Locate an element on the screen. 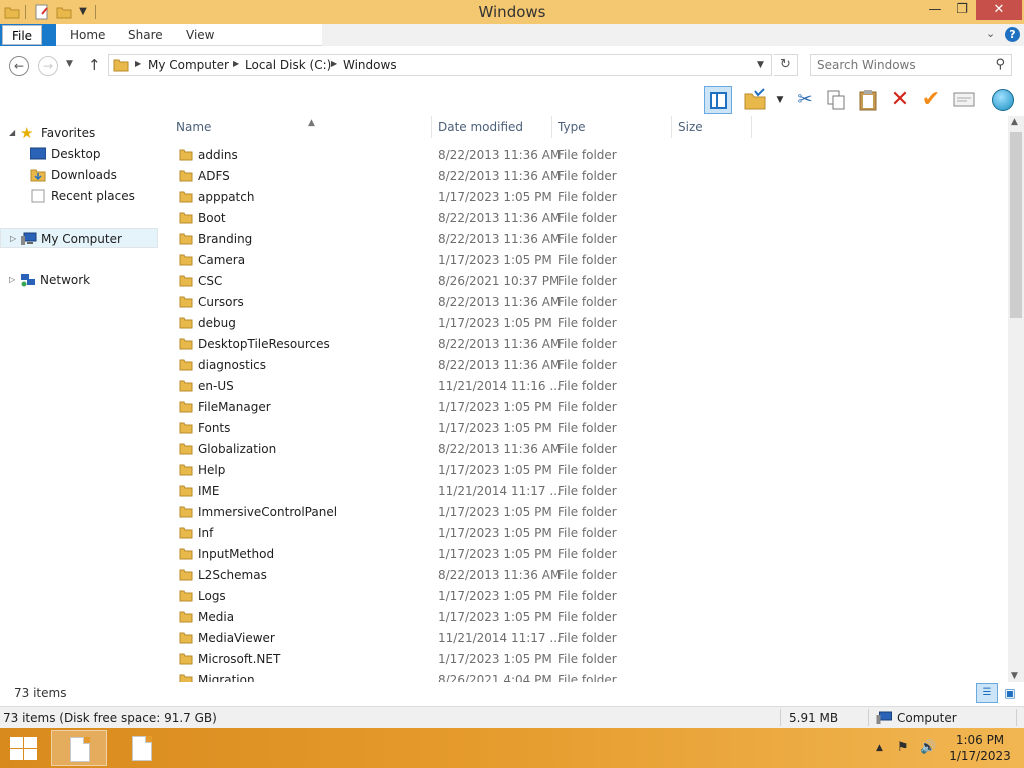 The image size is (1024, 768). maximize-button: ❐ is located at coordinates (962, 10).